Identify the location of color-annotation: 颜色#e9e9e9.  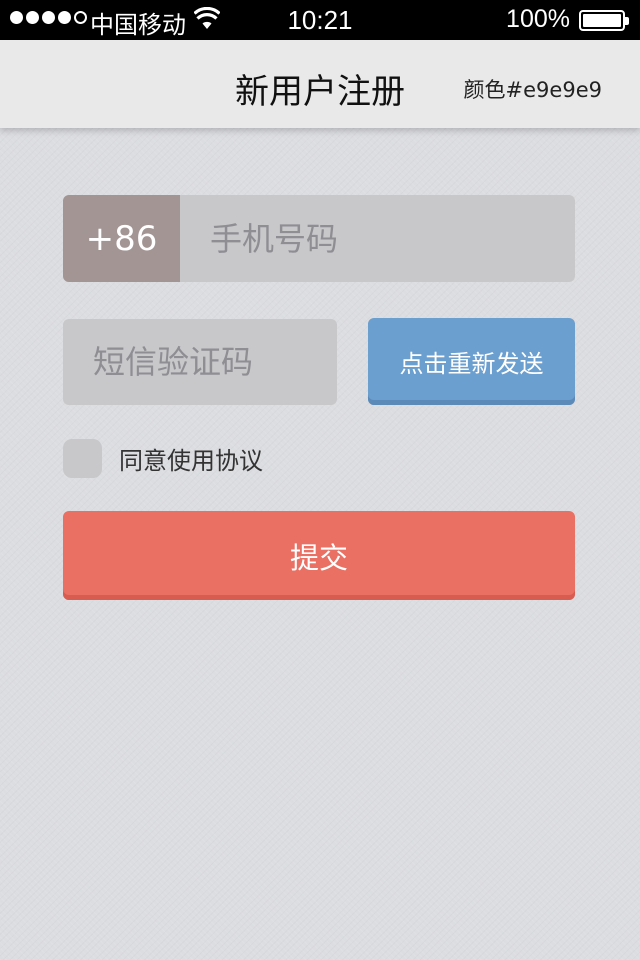
(532, 90).